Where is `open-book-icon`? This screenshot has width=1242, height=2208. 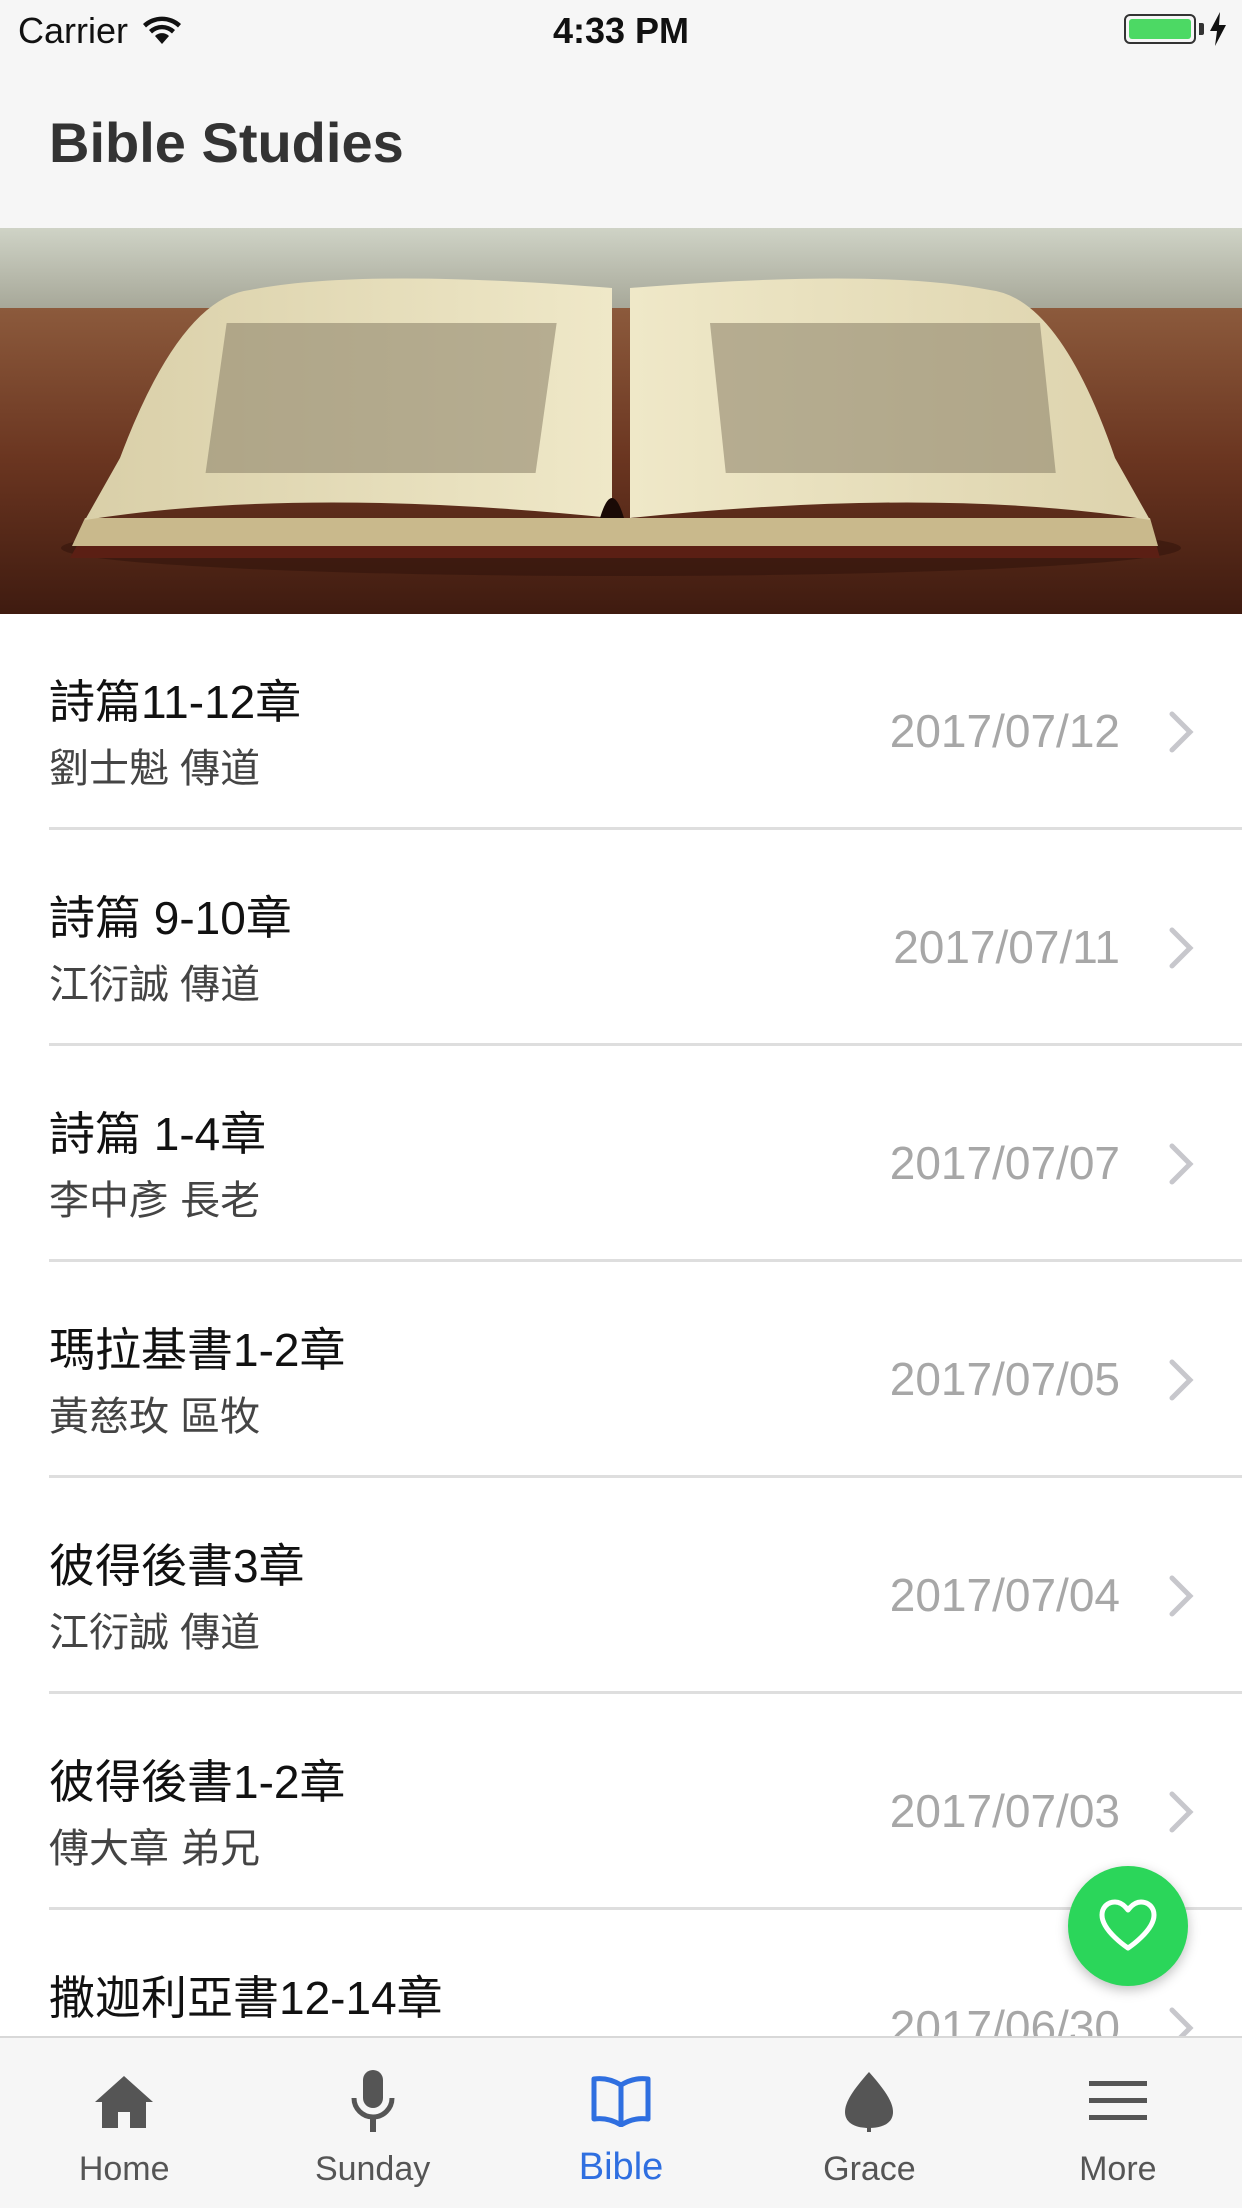 open-book-icon is located at coordinates (621, 2101).